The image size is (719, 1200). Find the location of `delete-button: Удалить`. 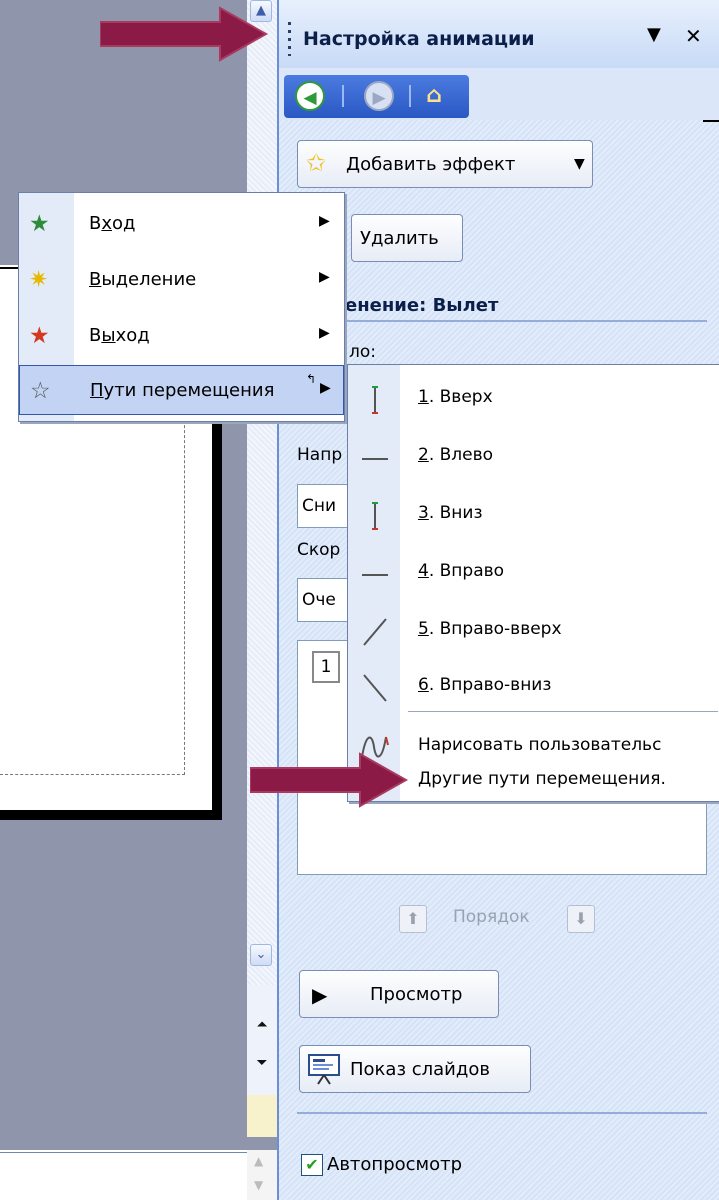

delete-button: Удалить is located at coordinates (407, 238).